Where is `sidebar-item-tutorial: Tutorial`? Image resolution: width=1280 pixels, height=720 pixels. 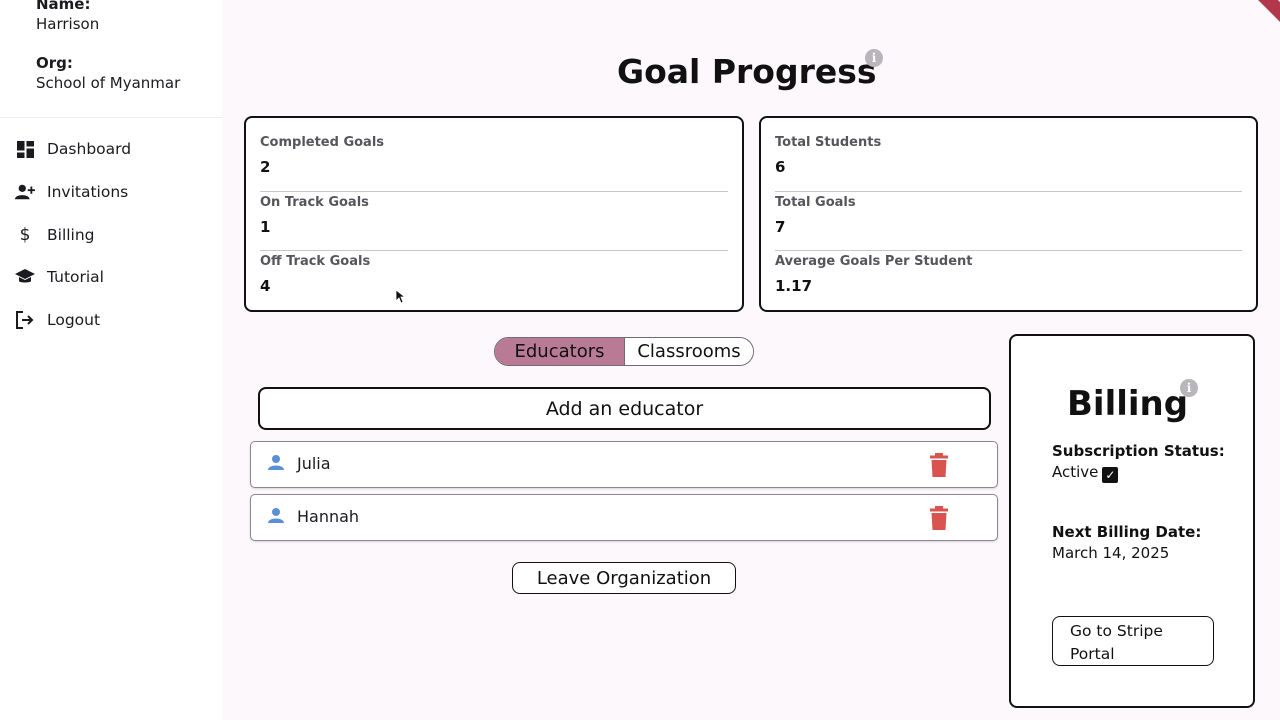 sidebar-item-tutorial: Tutorial is located at coordinates (111, 277).